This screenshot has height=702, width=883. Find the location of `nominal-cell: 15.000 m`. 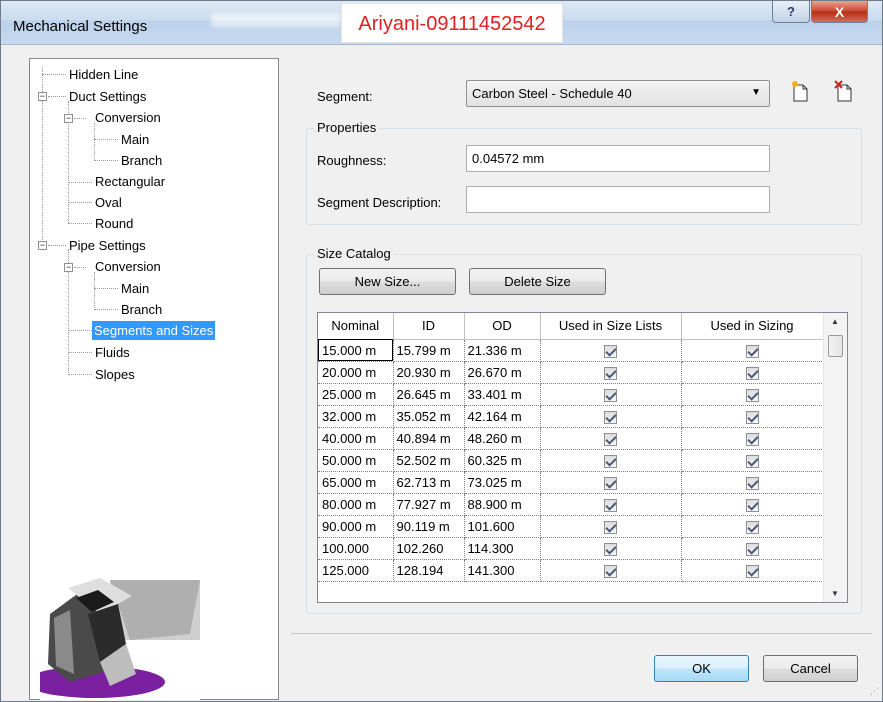

nominal-cell: 15.000 m is located at coordinates (356, 350).